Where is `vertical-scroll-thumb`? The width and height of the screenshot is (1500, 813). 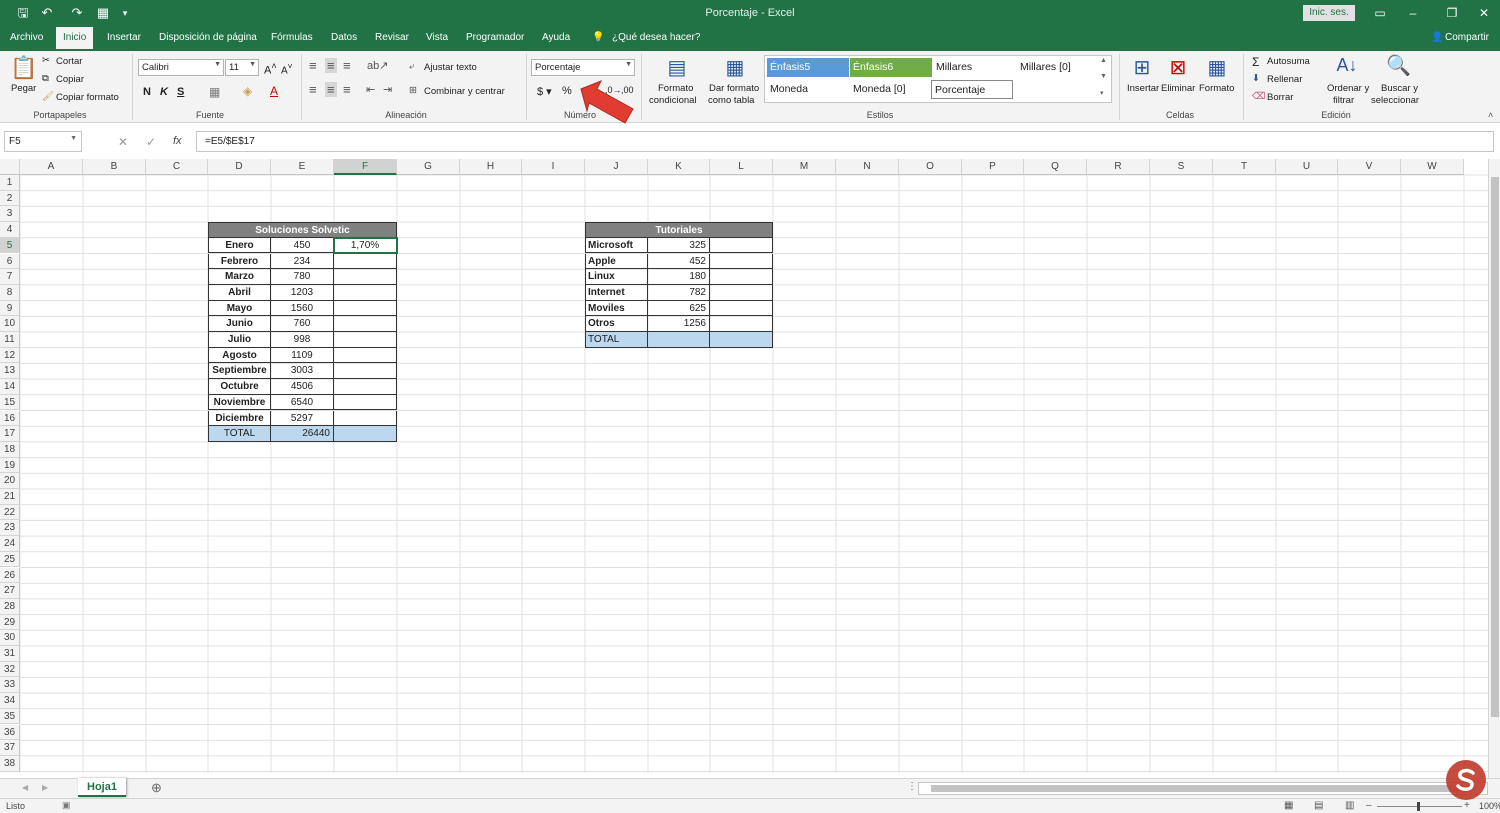 vertical-scroll-thumb is located at coordinates (1495, 447).